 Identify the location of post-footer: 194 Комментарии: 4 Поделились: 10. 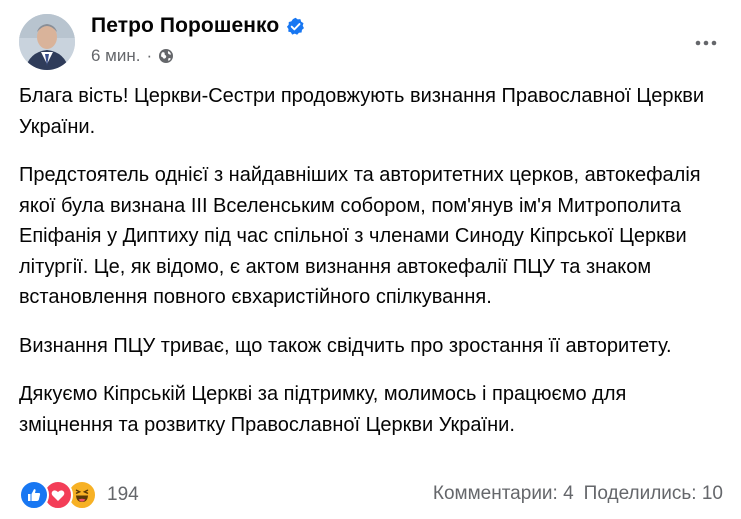
(371, 495).